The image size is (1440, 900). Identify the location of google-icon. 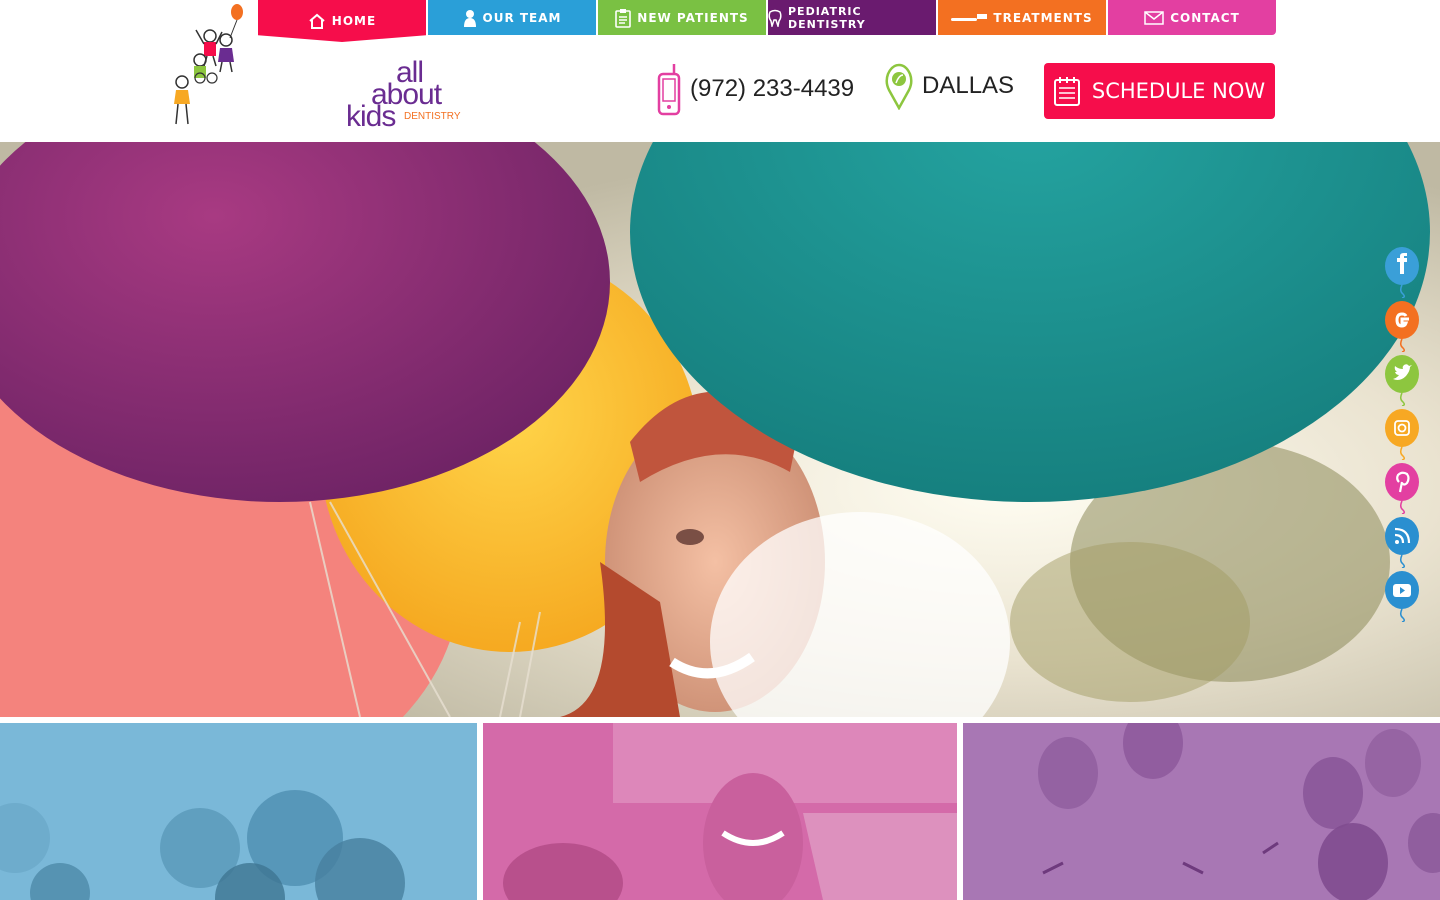
(1402, 327).